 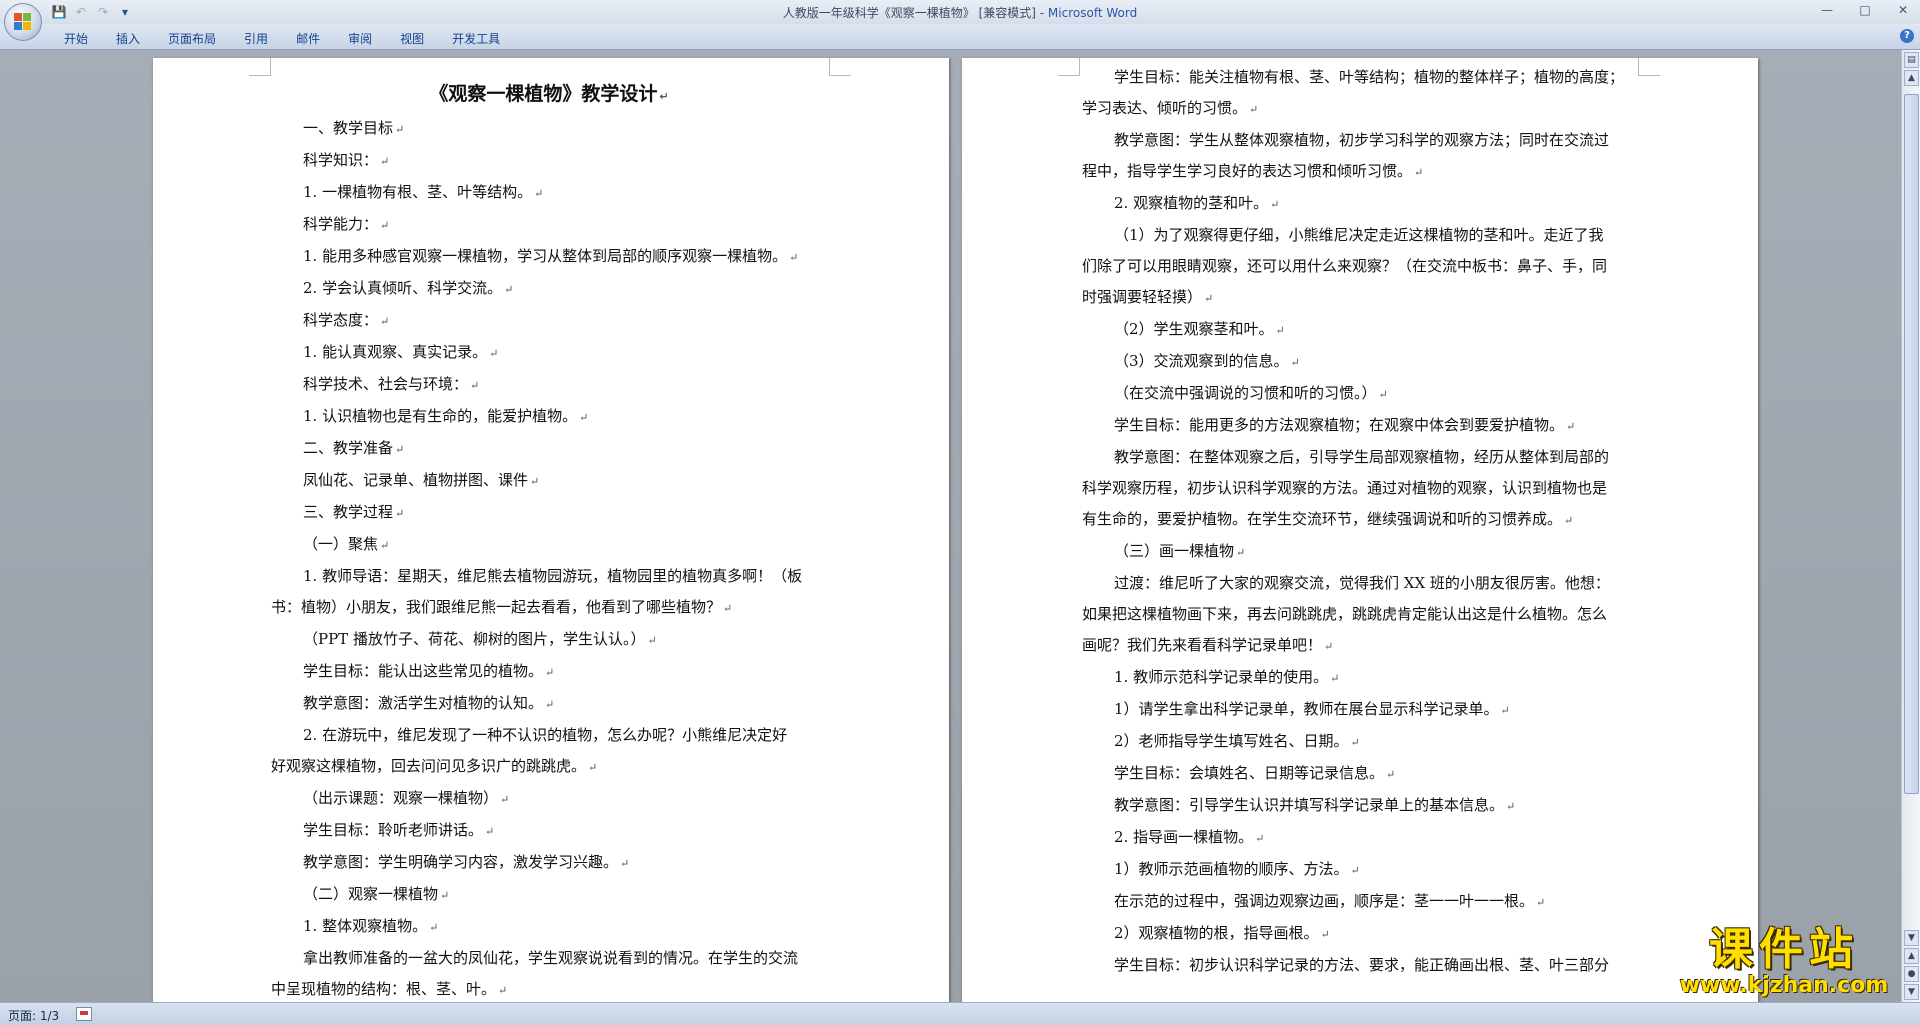 I want to click on paragraph: 科学技术、社会与环境： ↵, so click(x=391, y=384).